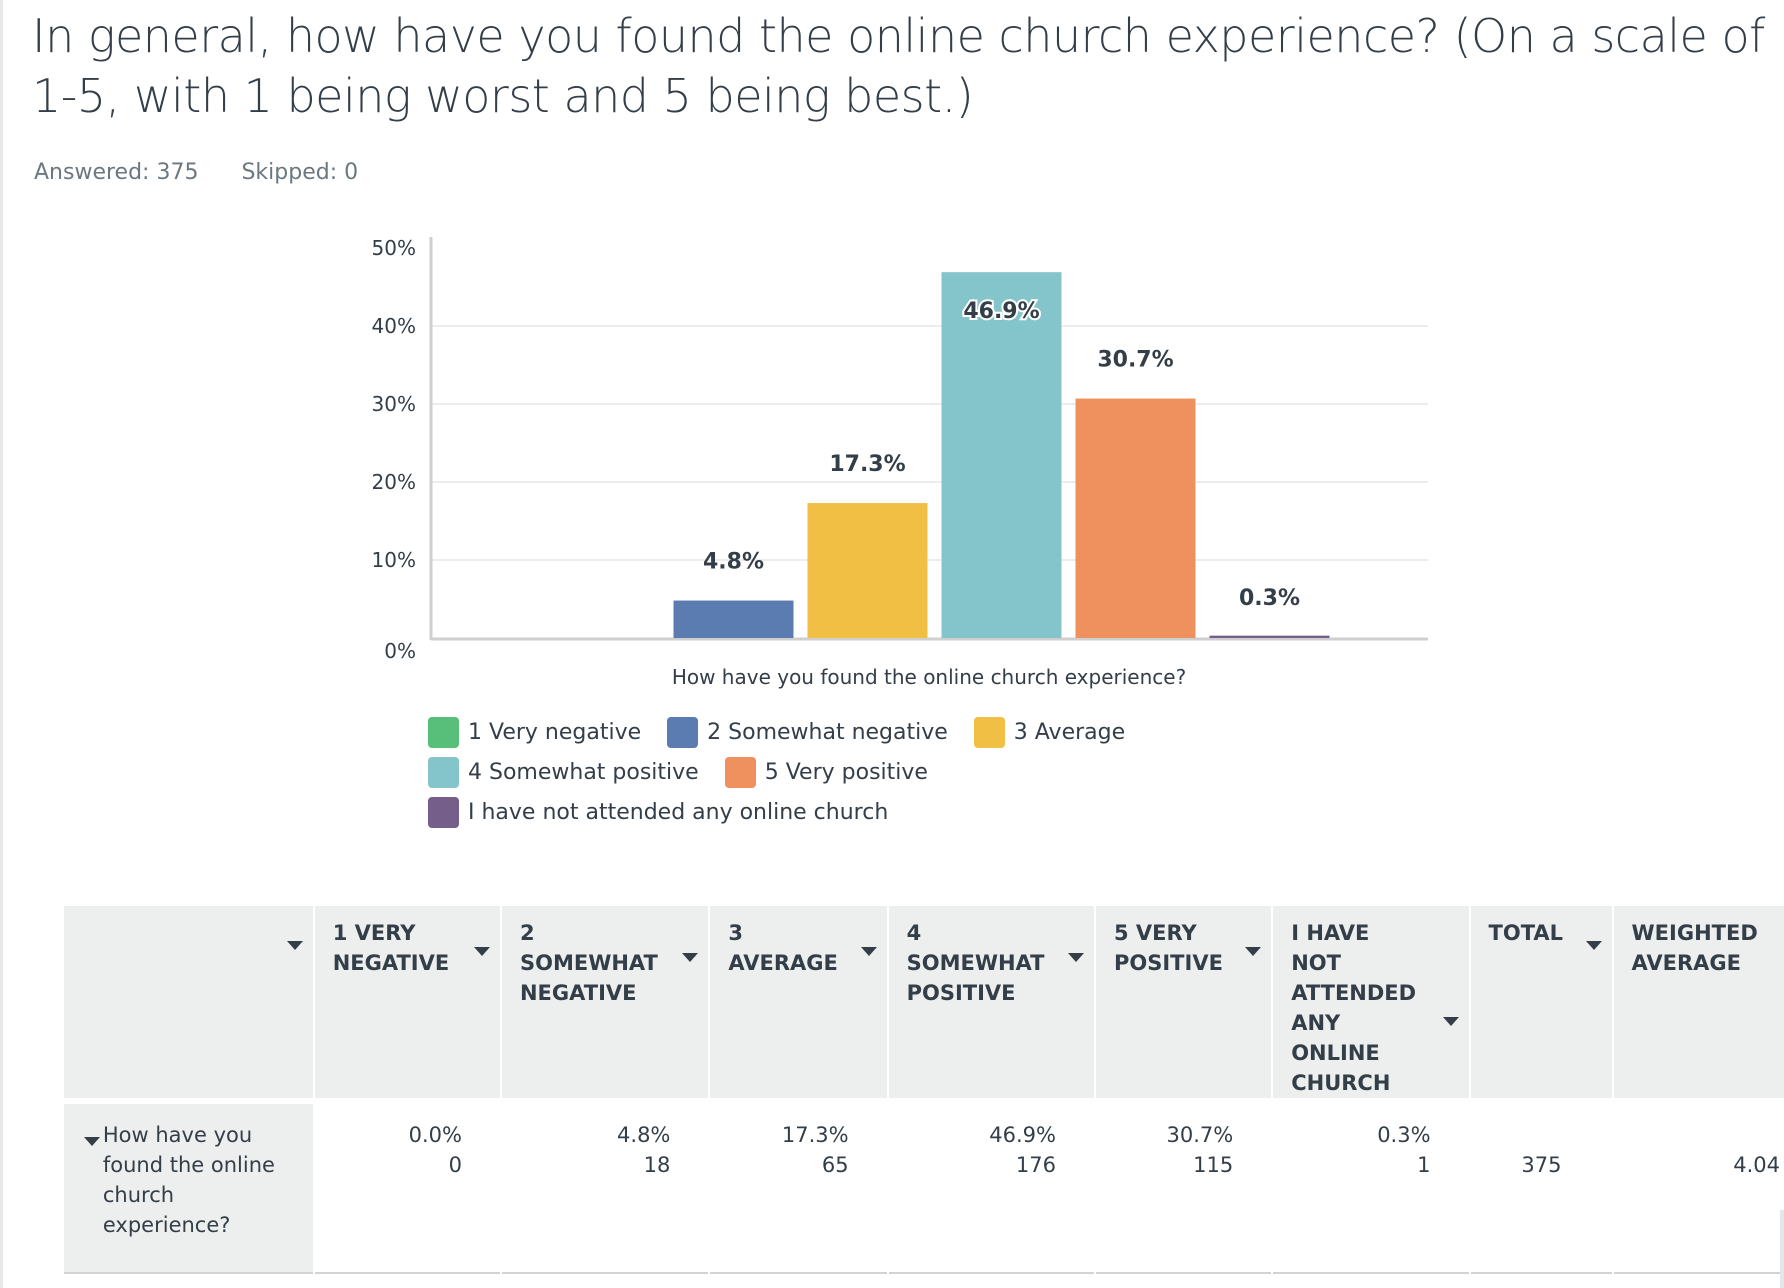 The image size is (1784, 1288). I want to click on legend-item: 5 Very positive, so click(826, 772).